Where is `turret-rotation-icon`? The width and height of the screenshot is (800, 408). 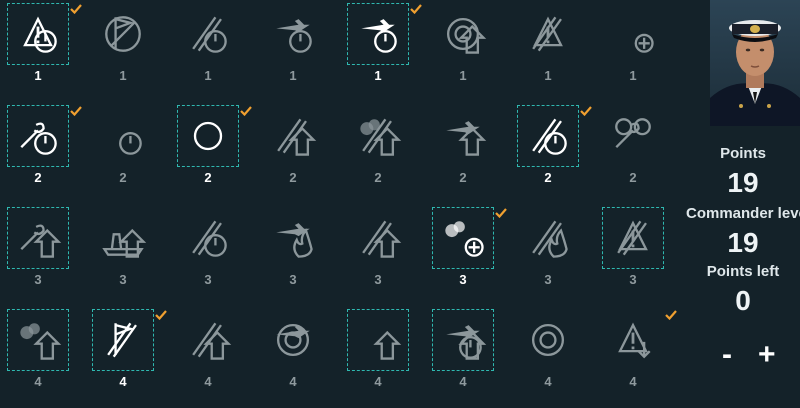 turret-rotation-icon is located at coordinates (208, 136).